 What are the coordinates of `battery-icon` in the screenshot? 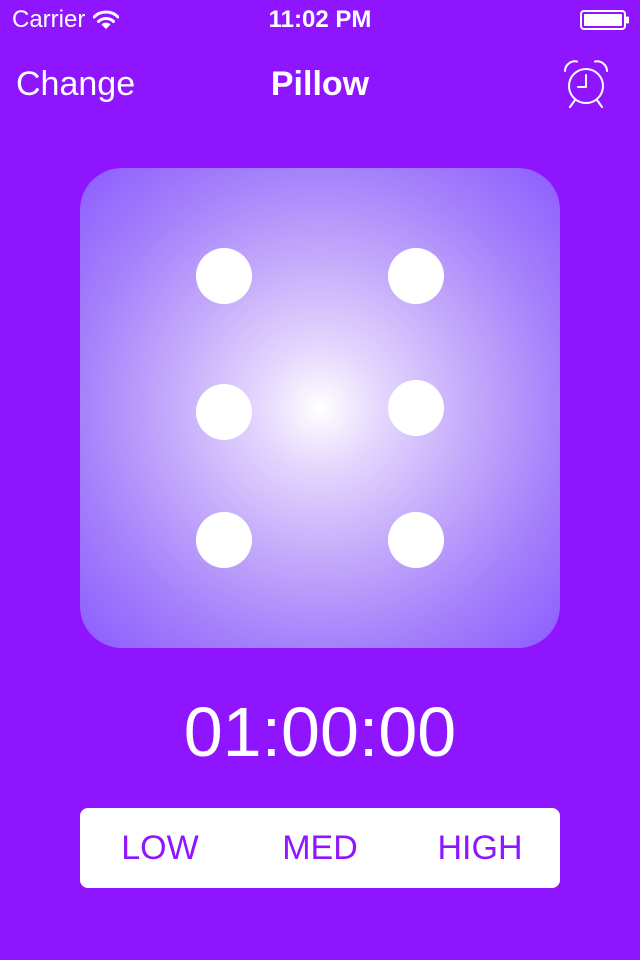 It's located at (604, 20).